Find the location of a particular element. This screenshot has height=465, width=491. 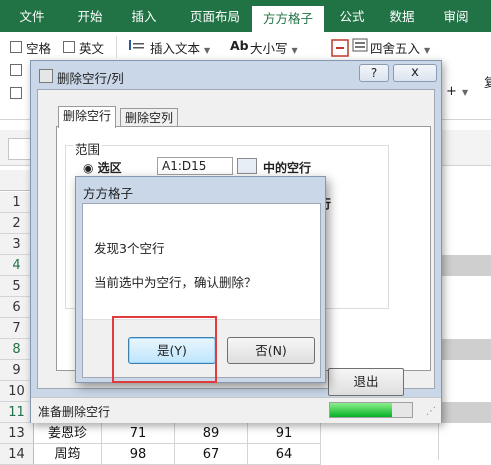

row-header: 5 is located at coordinates (17, 286).